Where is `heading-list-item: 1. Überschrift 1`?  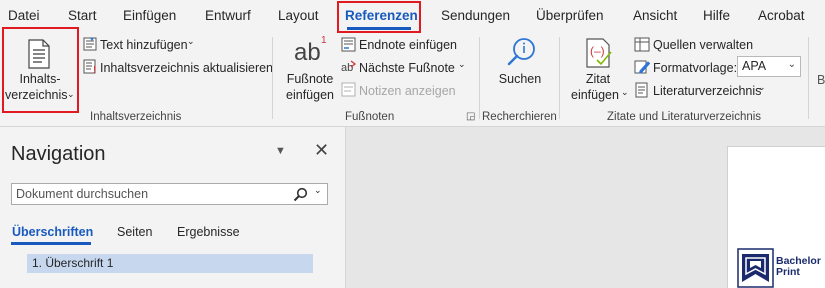 heading-list-item: 1. Überschrift 1 is located at coordinates (170, 263).